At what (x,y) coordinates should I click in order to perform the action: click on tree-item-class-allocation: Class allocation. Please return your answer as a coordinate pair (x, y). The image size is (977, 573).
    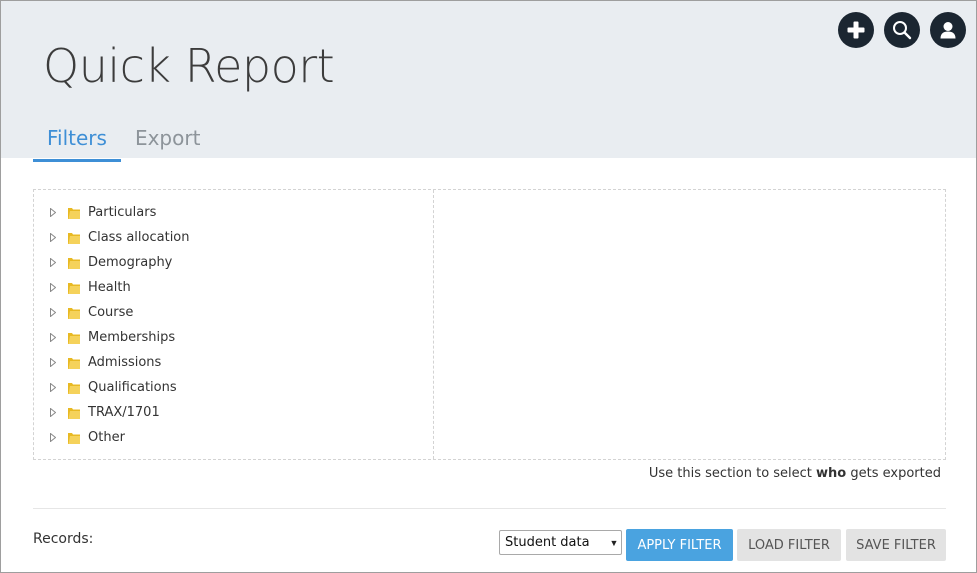
    Looking at the image, I should click on (119, 237).